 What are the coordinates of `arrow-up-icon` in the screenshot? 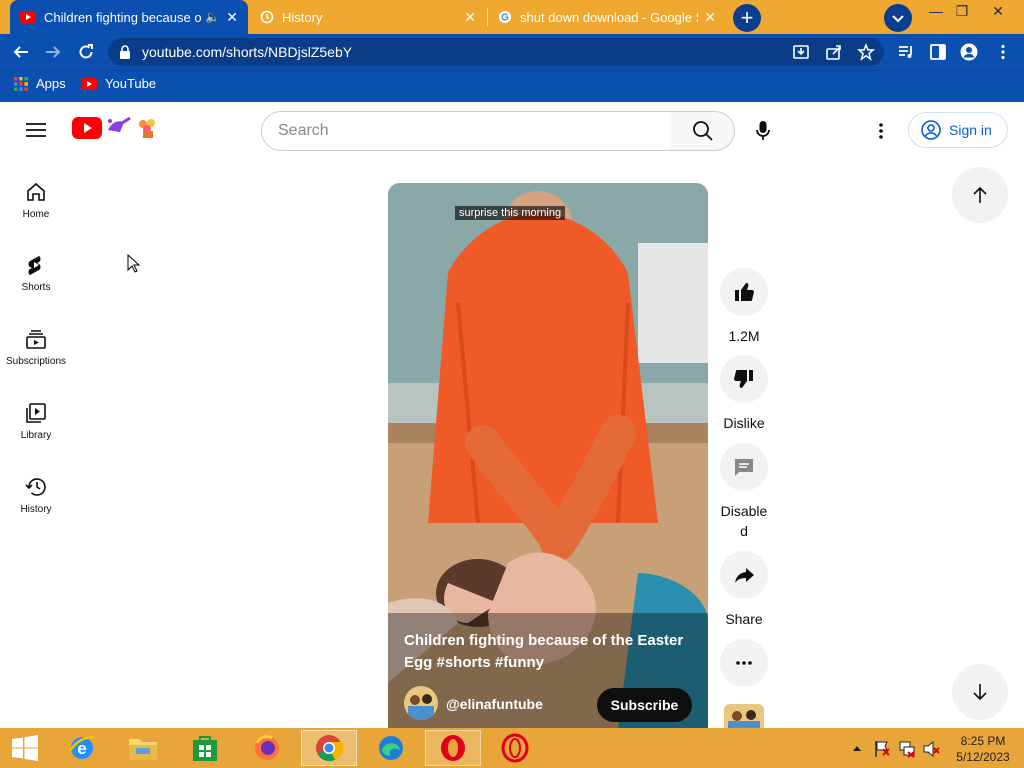 It's located at (980, 194).